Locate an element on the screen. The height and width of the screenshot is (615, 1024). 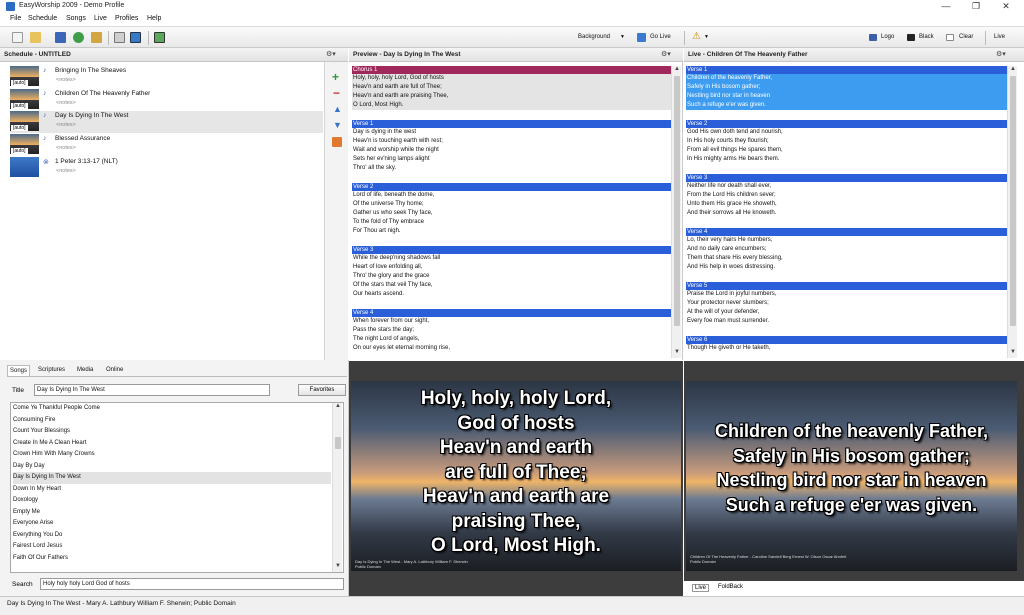
save-icon is located at coordinates (60, 37).